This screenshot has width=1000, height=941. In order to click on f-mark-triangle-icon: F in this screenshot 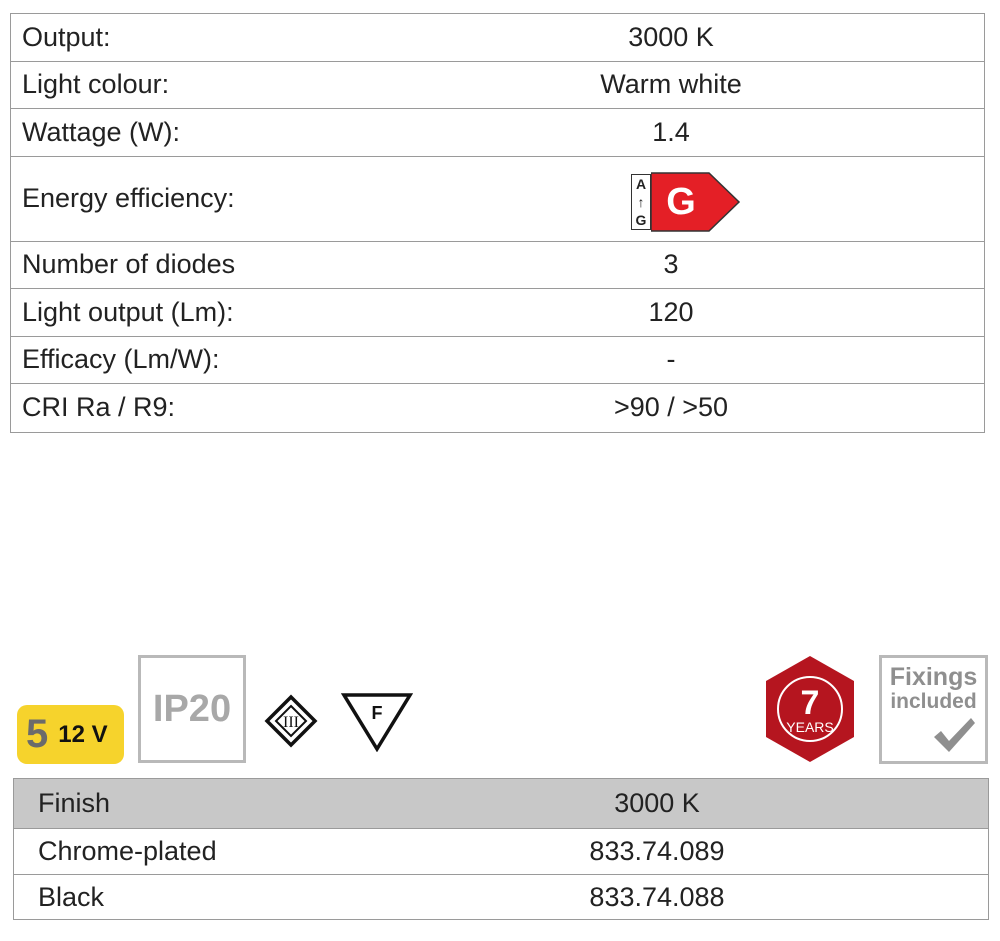, I will do `click(377, 722)`.